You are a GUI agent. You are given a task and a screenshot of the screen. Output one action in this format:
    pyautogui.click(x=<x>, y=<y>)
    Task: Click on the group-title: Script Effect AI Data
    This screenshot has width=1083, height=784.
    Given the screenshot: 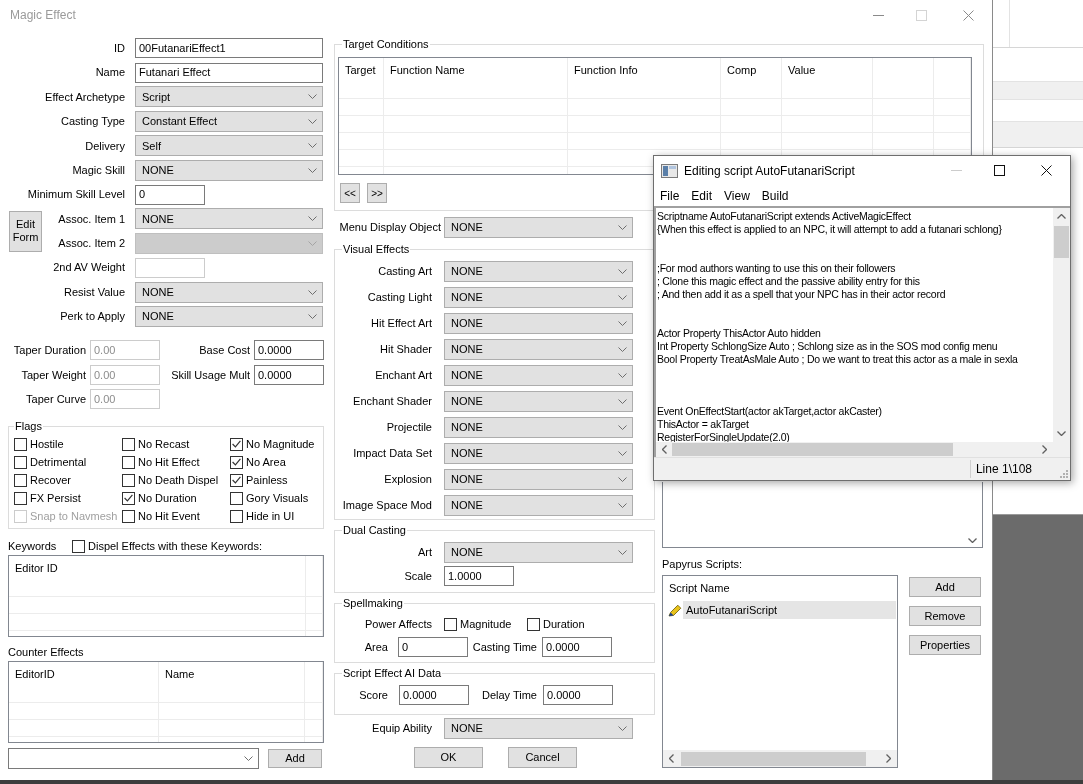 What is the action you would take?
    pyautogui.click(x=392, y=673)
    